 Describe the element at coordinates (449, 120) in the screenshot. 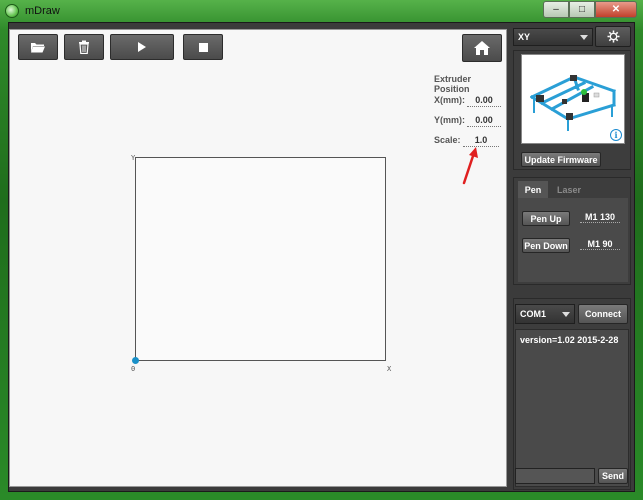

I see `y-position-label: Y(mm):` at that location.